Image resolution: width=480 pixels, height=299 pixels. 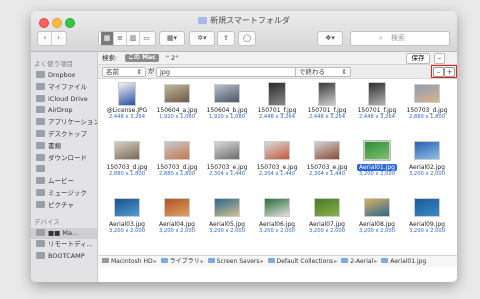 What do you see at coordinates (227, 174) in the screenshot?
I see `file-dimensions: 2,304 x 1,440` at bounding box center [227, 174].